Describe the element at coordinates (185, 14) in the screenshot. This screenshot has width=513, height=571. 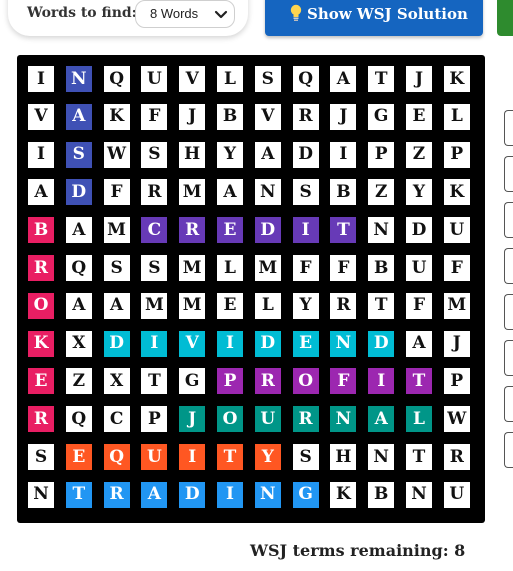
I see `words-count-select: 8 Words` at that location.